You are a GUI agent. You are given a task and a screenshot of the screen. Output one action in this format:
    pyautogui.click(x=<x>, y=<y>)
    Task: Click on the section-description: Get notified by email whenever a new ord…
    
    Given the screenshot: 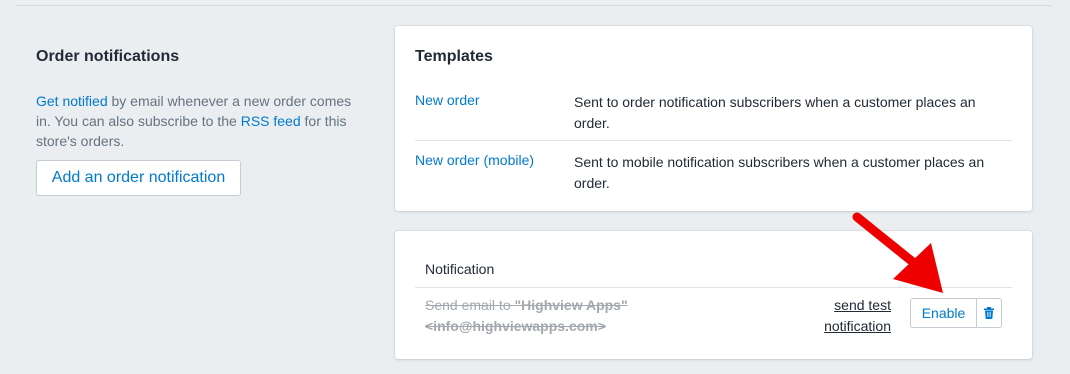 What is the action you would take?
    pyautogui.click(x=201, y=121)
    